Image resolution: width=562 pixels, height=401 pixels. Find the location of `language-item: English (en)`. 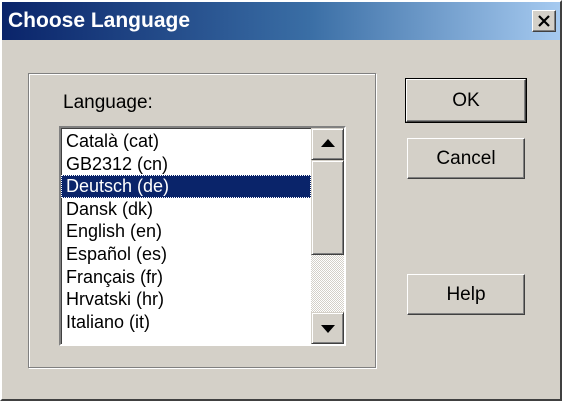

language-item: English (en) is located at coordinates (186, 231).